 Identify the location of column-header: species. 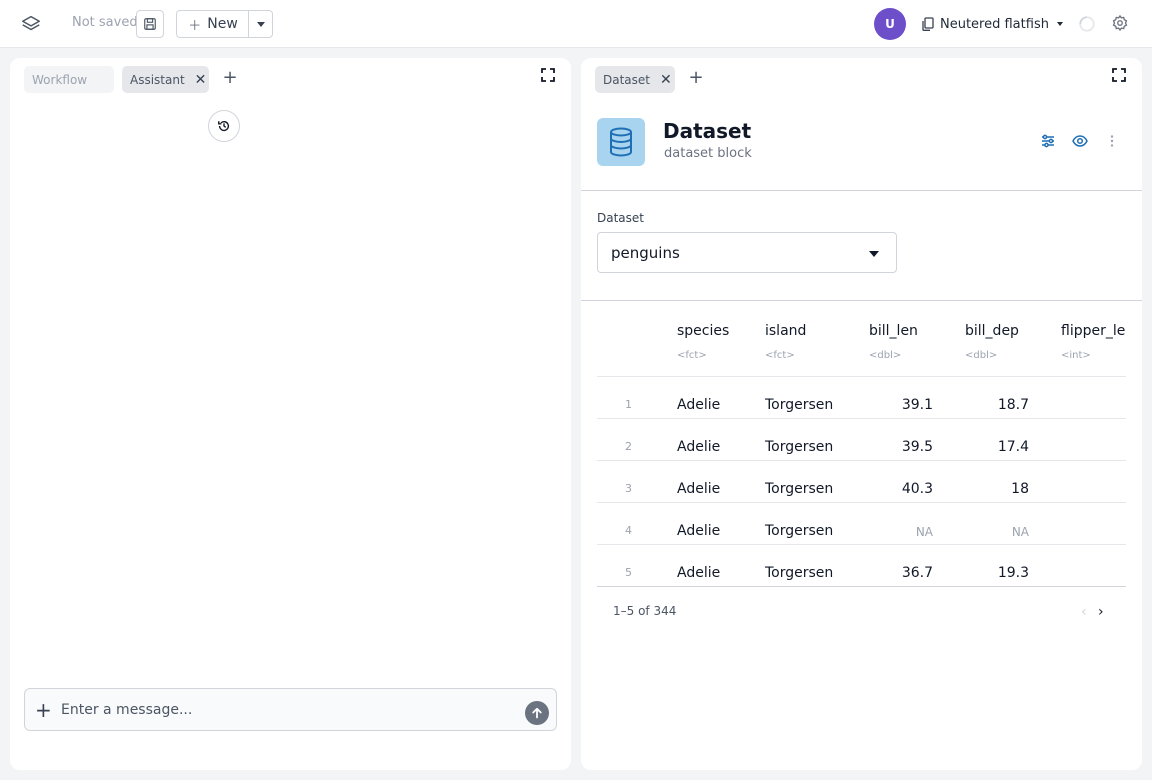
(703, 331).